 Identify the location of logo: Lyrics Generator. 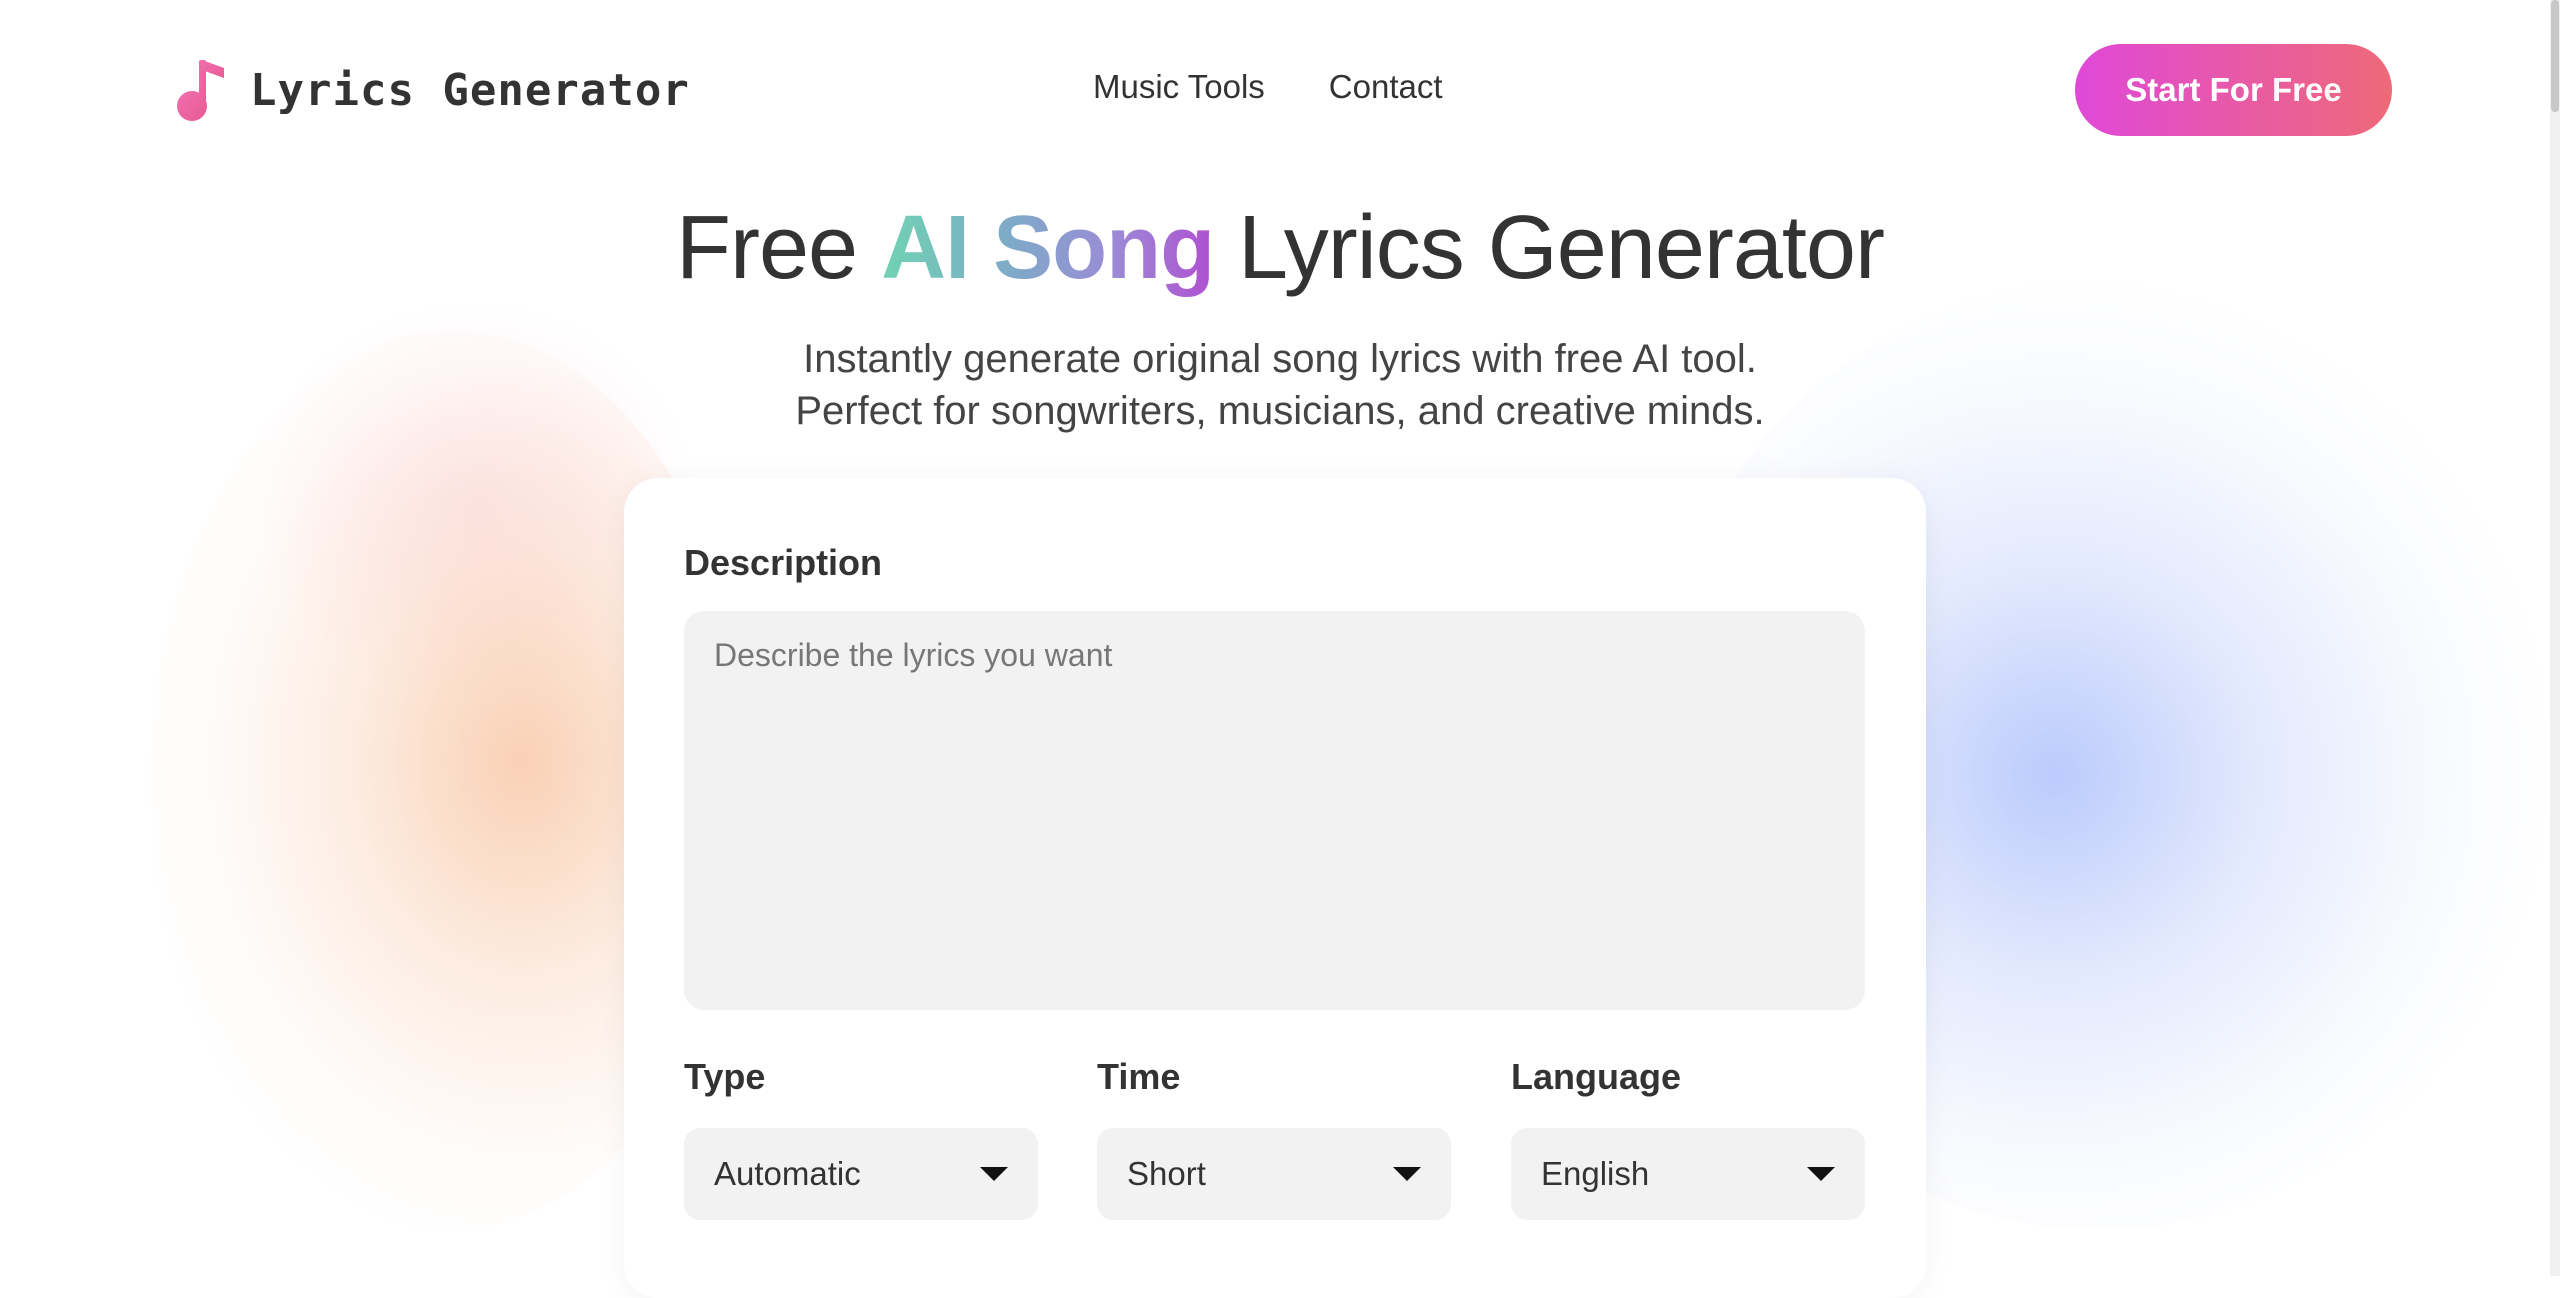
(431, 90).